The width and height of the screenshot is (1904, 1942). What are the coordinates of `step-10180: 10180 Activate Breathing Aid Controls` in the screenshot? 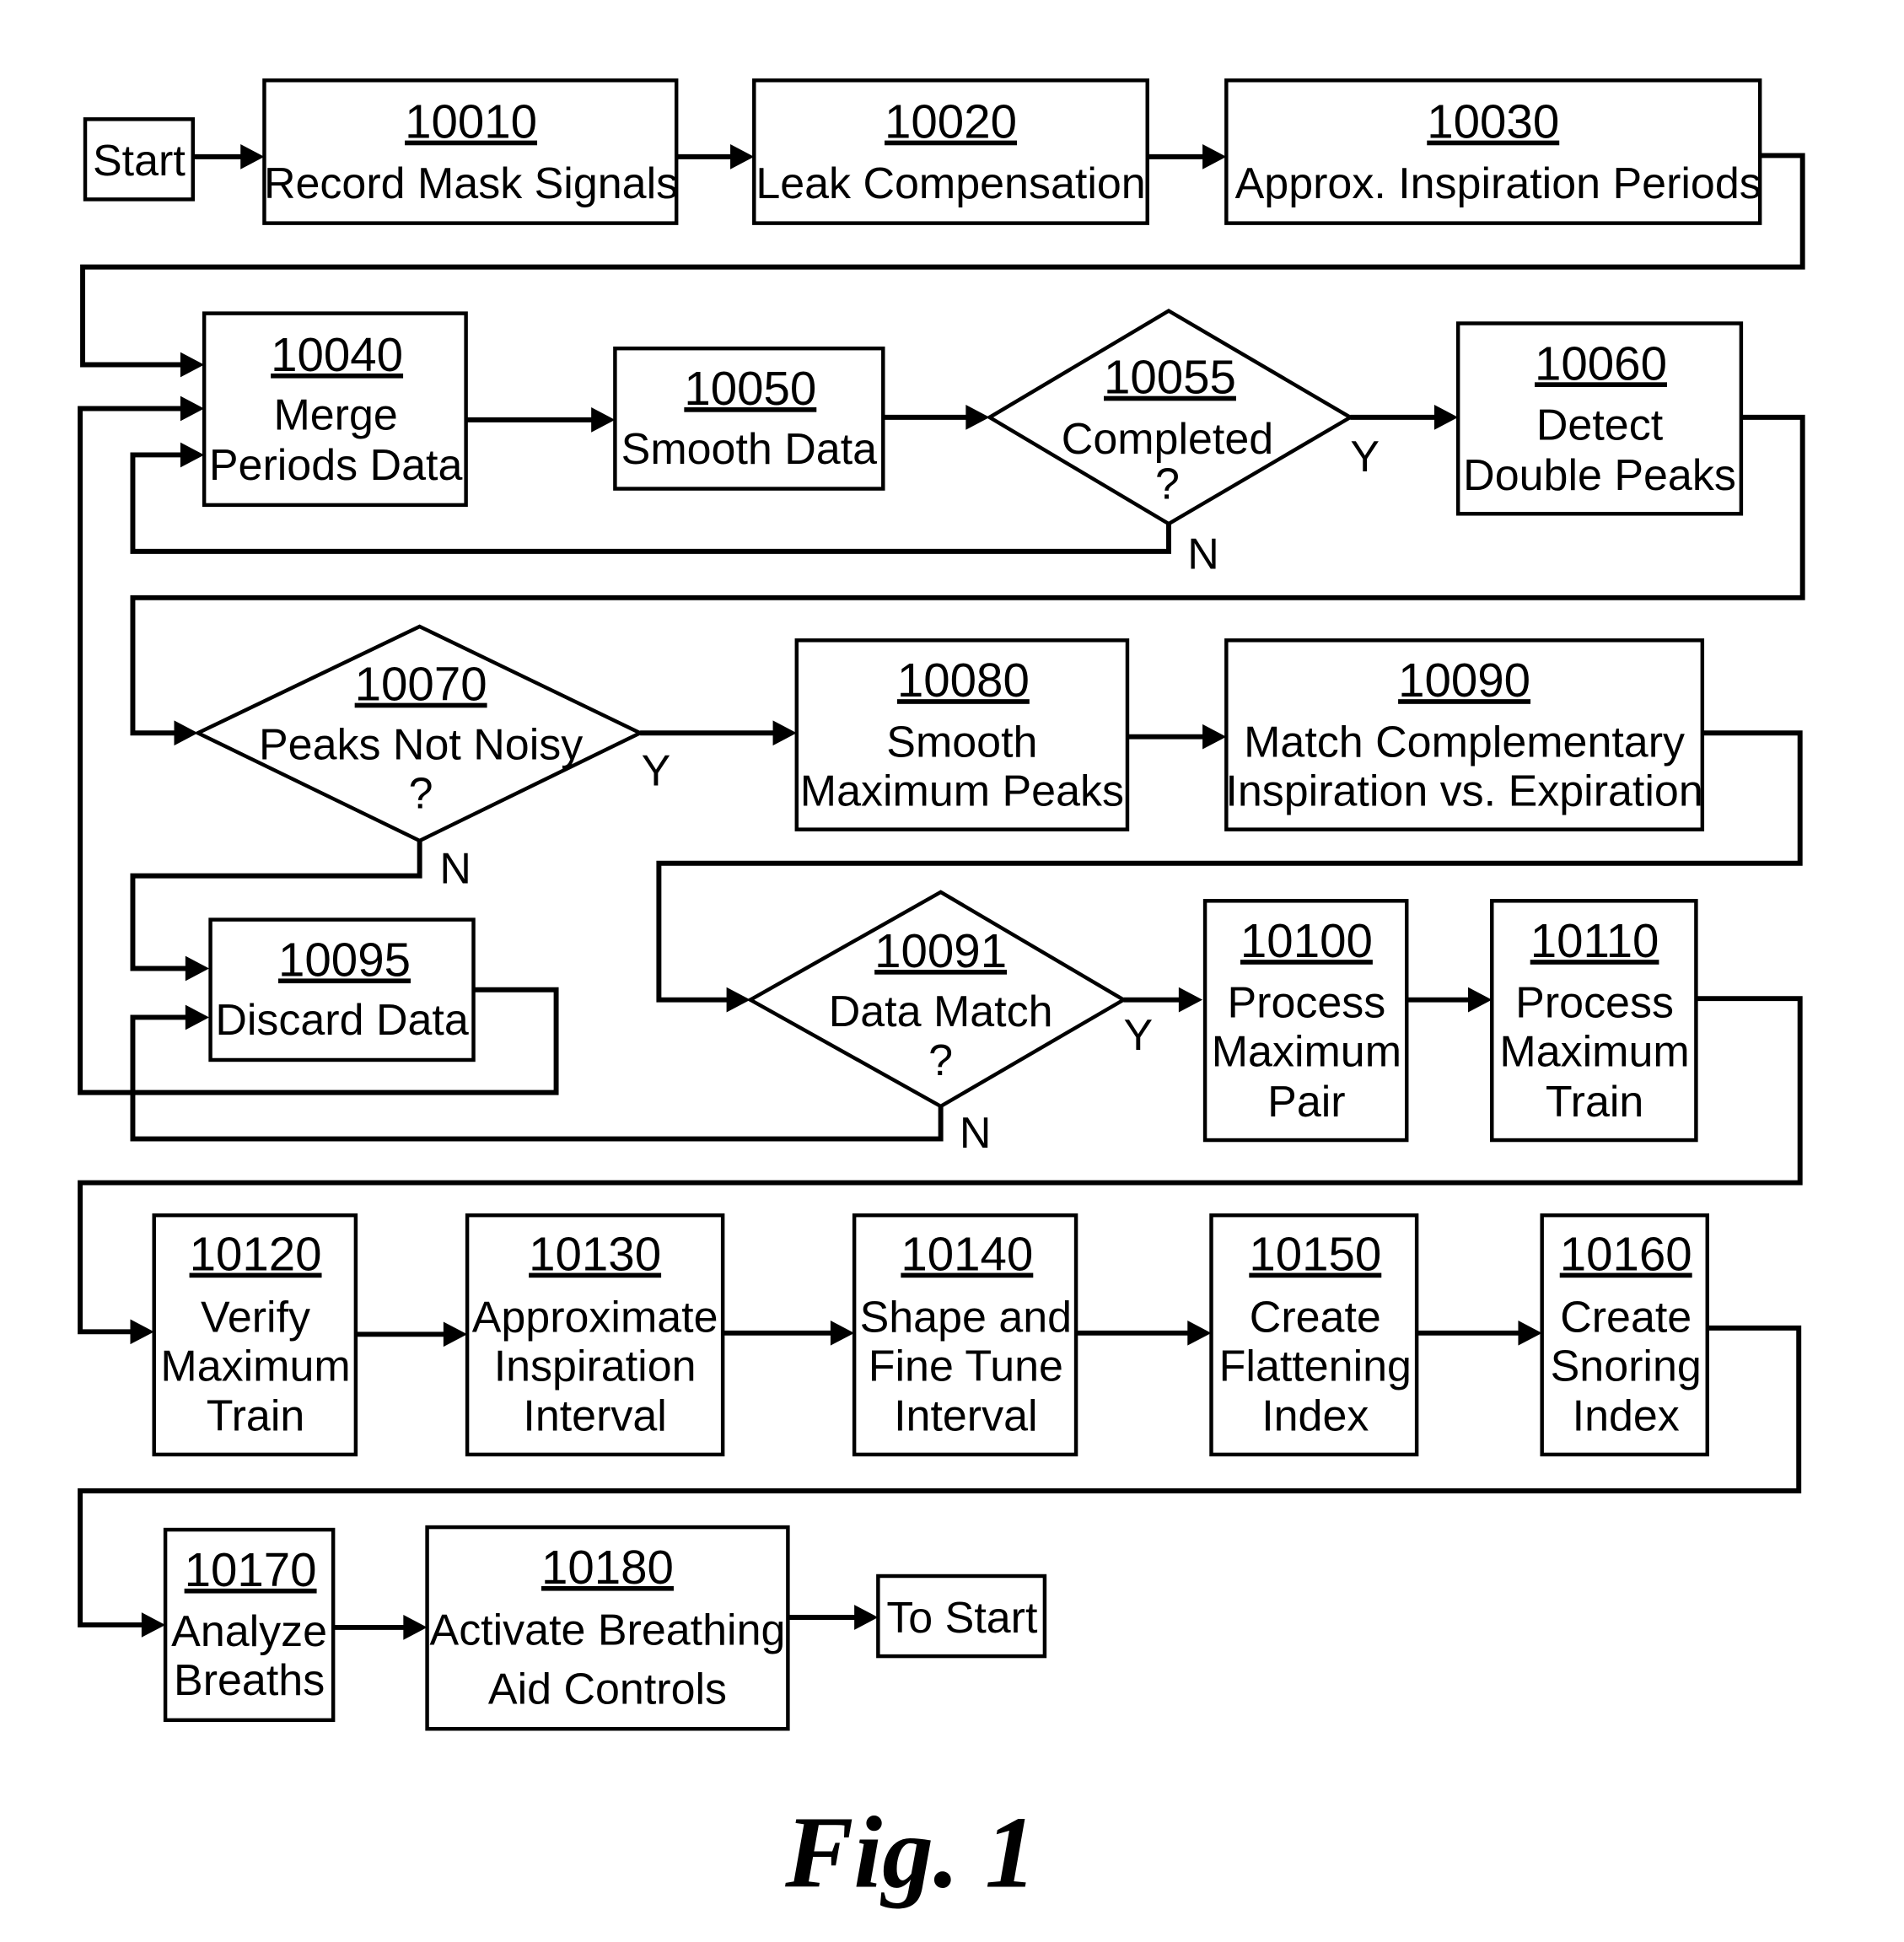 It's located at (607, 1628).